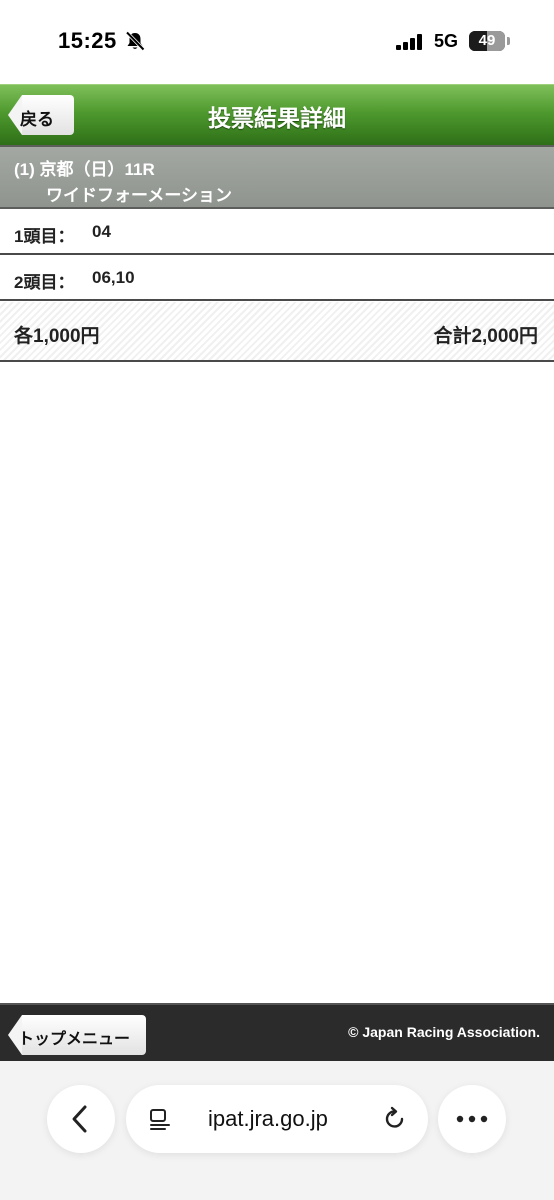 The height and width of the screenshot is (1200, 554). Describe the element at coordinates (277, 42) in the screenshot. I see `status-bar: 15:25 5G 49` at that location.